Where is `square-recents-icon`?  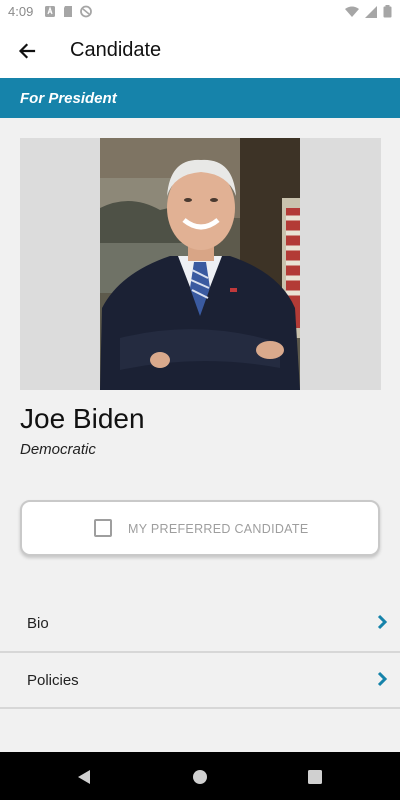 square-recents-icon is located at coordinates (315, 777).